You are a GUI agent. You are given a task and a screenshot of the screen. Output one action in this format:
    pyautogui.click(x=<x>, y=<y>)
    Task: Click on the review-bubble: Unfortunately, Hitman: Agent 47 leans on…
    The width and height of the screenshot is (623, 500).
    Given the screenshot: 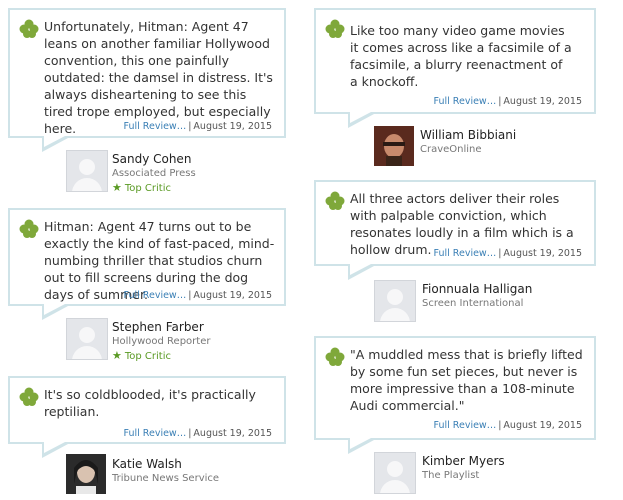 What is the action you would take?
    pyautogui.click(x=147, y=73)
    